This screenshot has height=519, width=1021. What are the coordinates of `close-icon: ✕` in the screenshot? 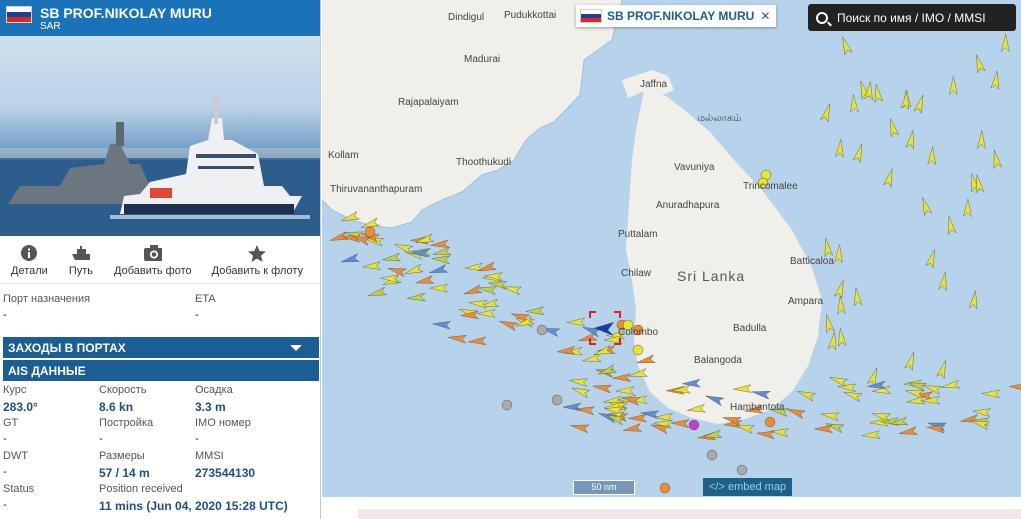 It's located at (765, 16).